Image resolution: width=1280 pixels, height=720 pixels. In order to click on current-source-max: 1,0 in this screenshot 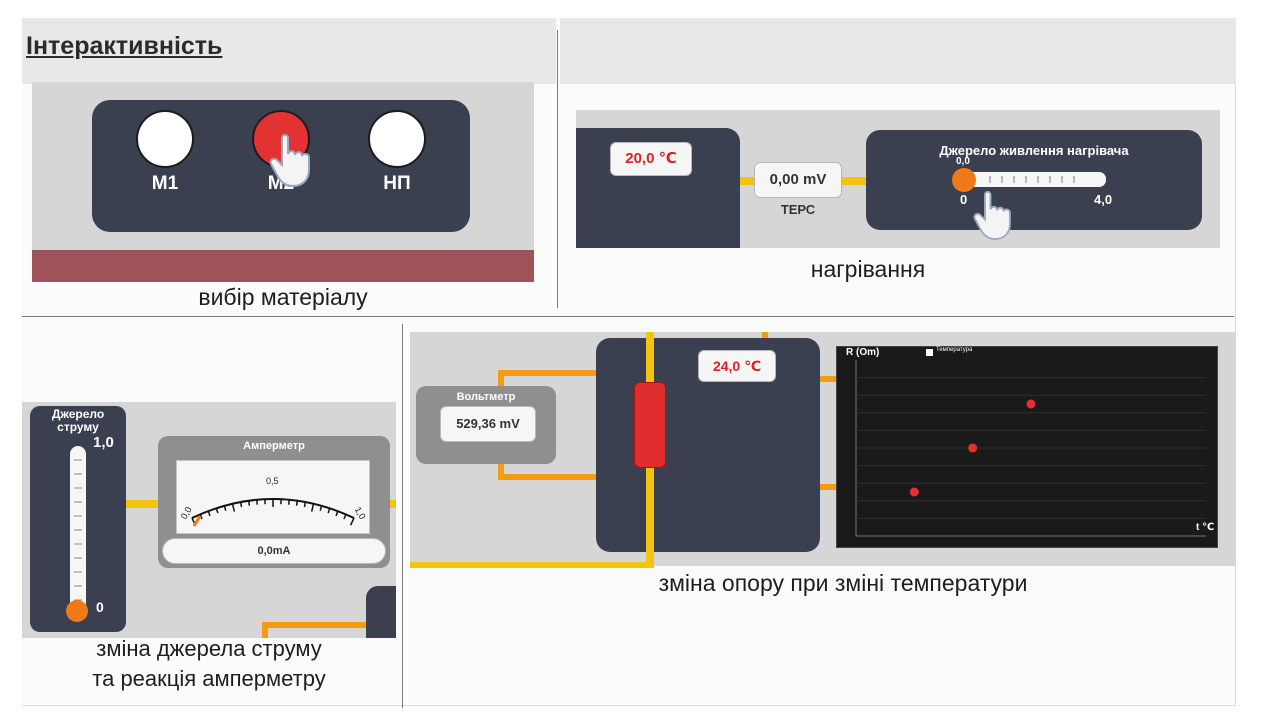, I will do `click(103, 442)`.